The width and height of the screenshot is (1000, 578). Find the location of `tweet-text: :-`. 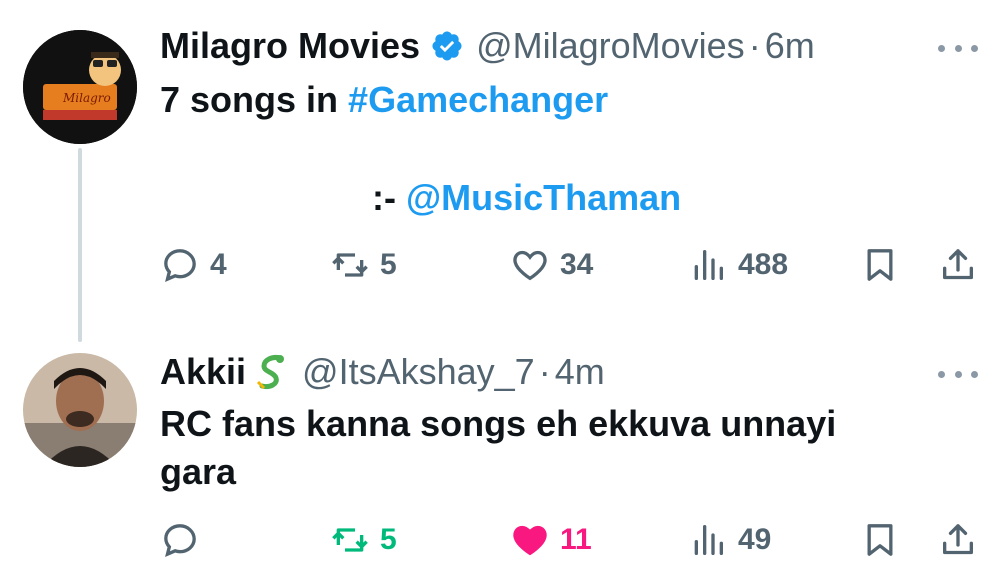

tweet-text: :- is located at coordinates (389, 197).